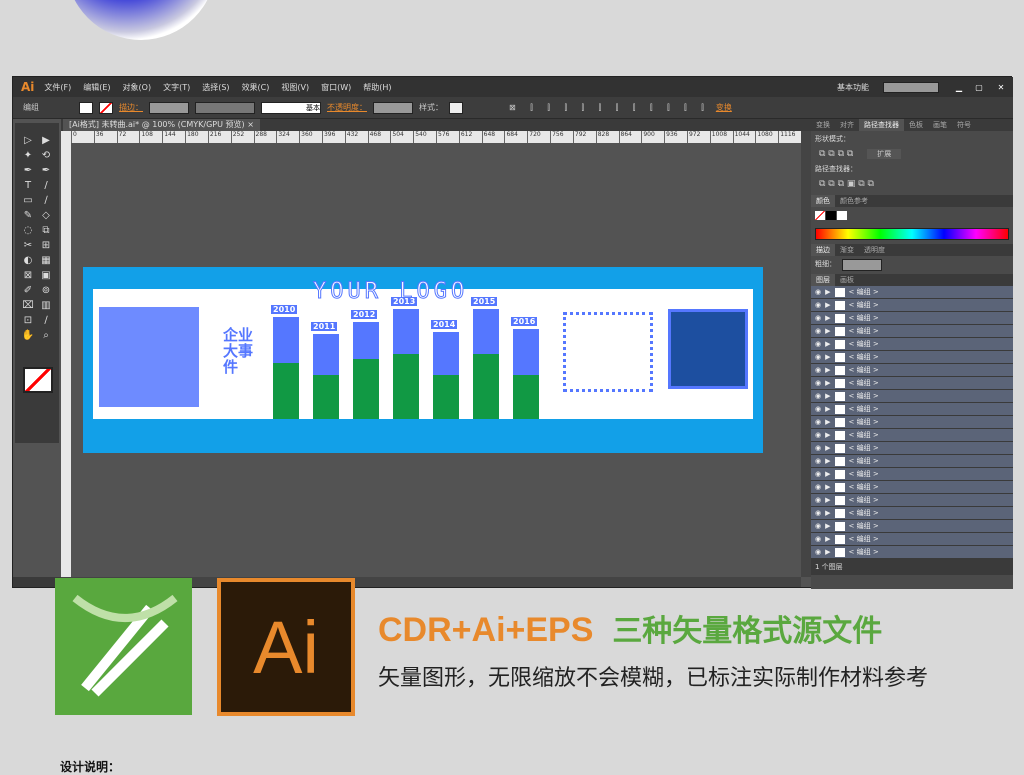  Describe the element at coordinates (46, 187) in the screenshot. I see `tool-icon: /` at that location.